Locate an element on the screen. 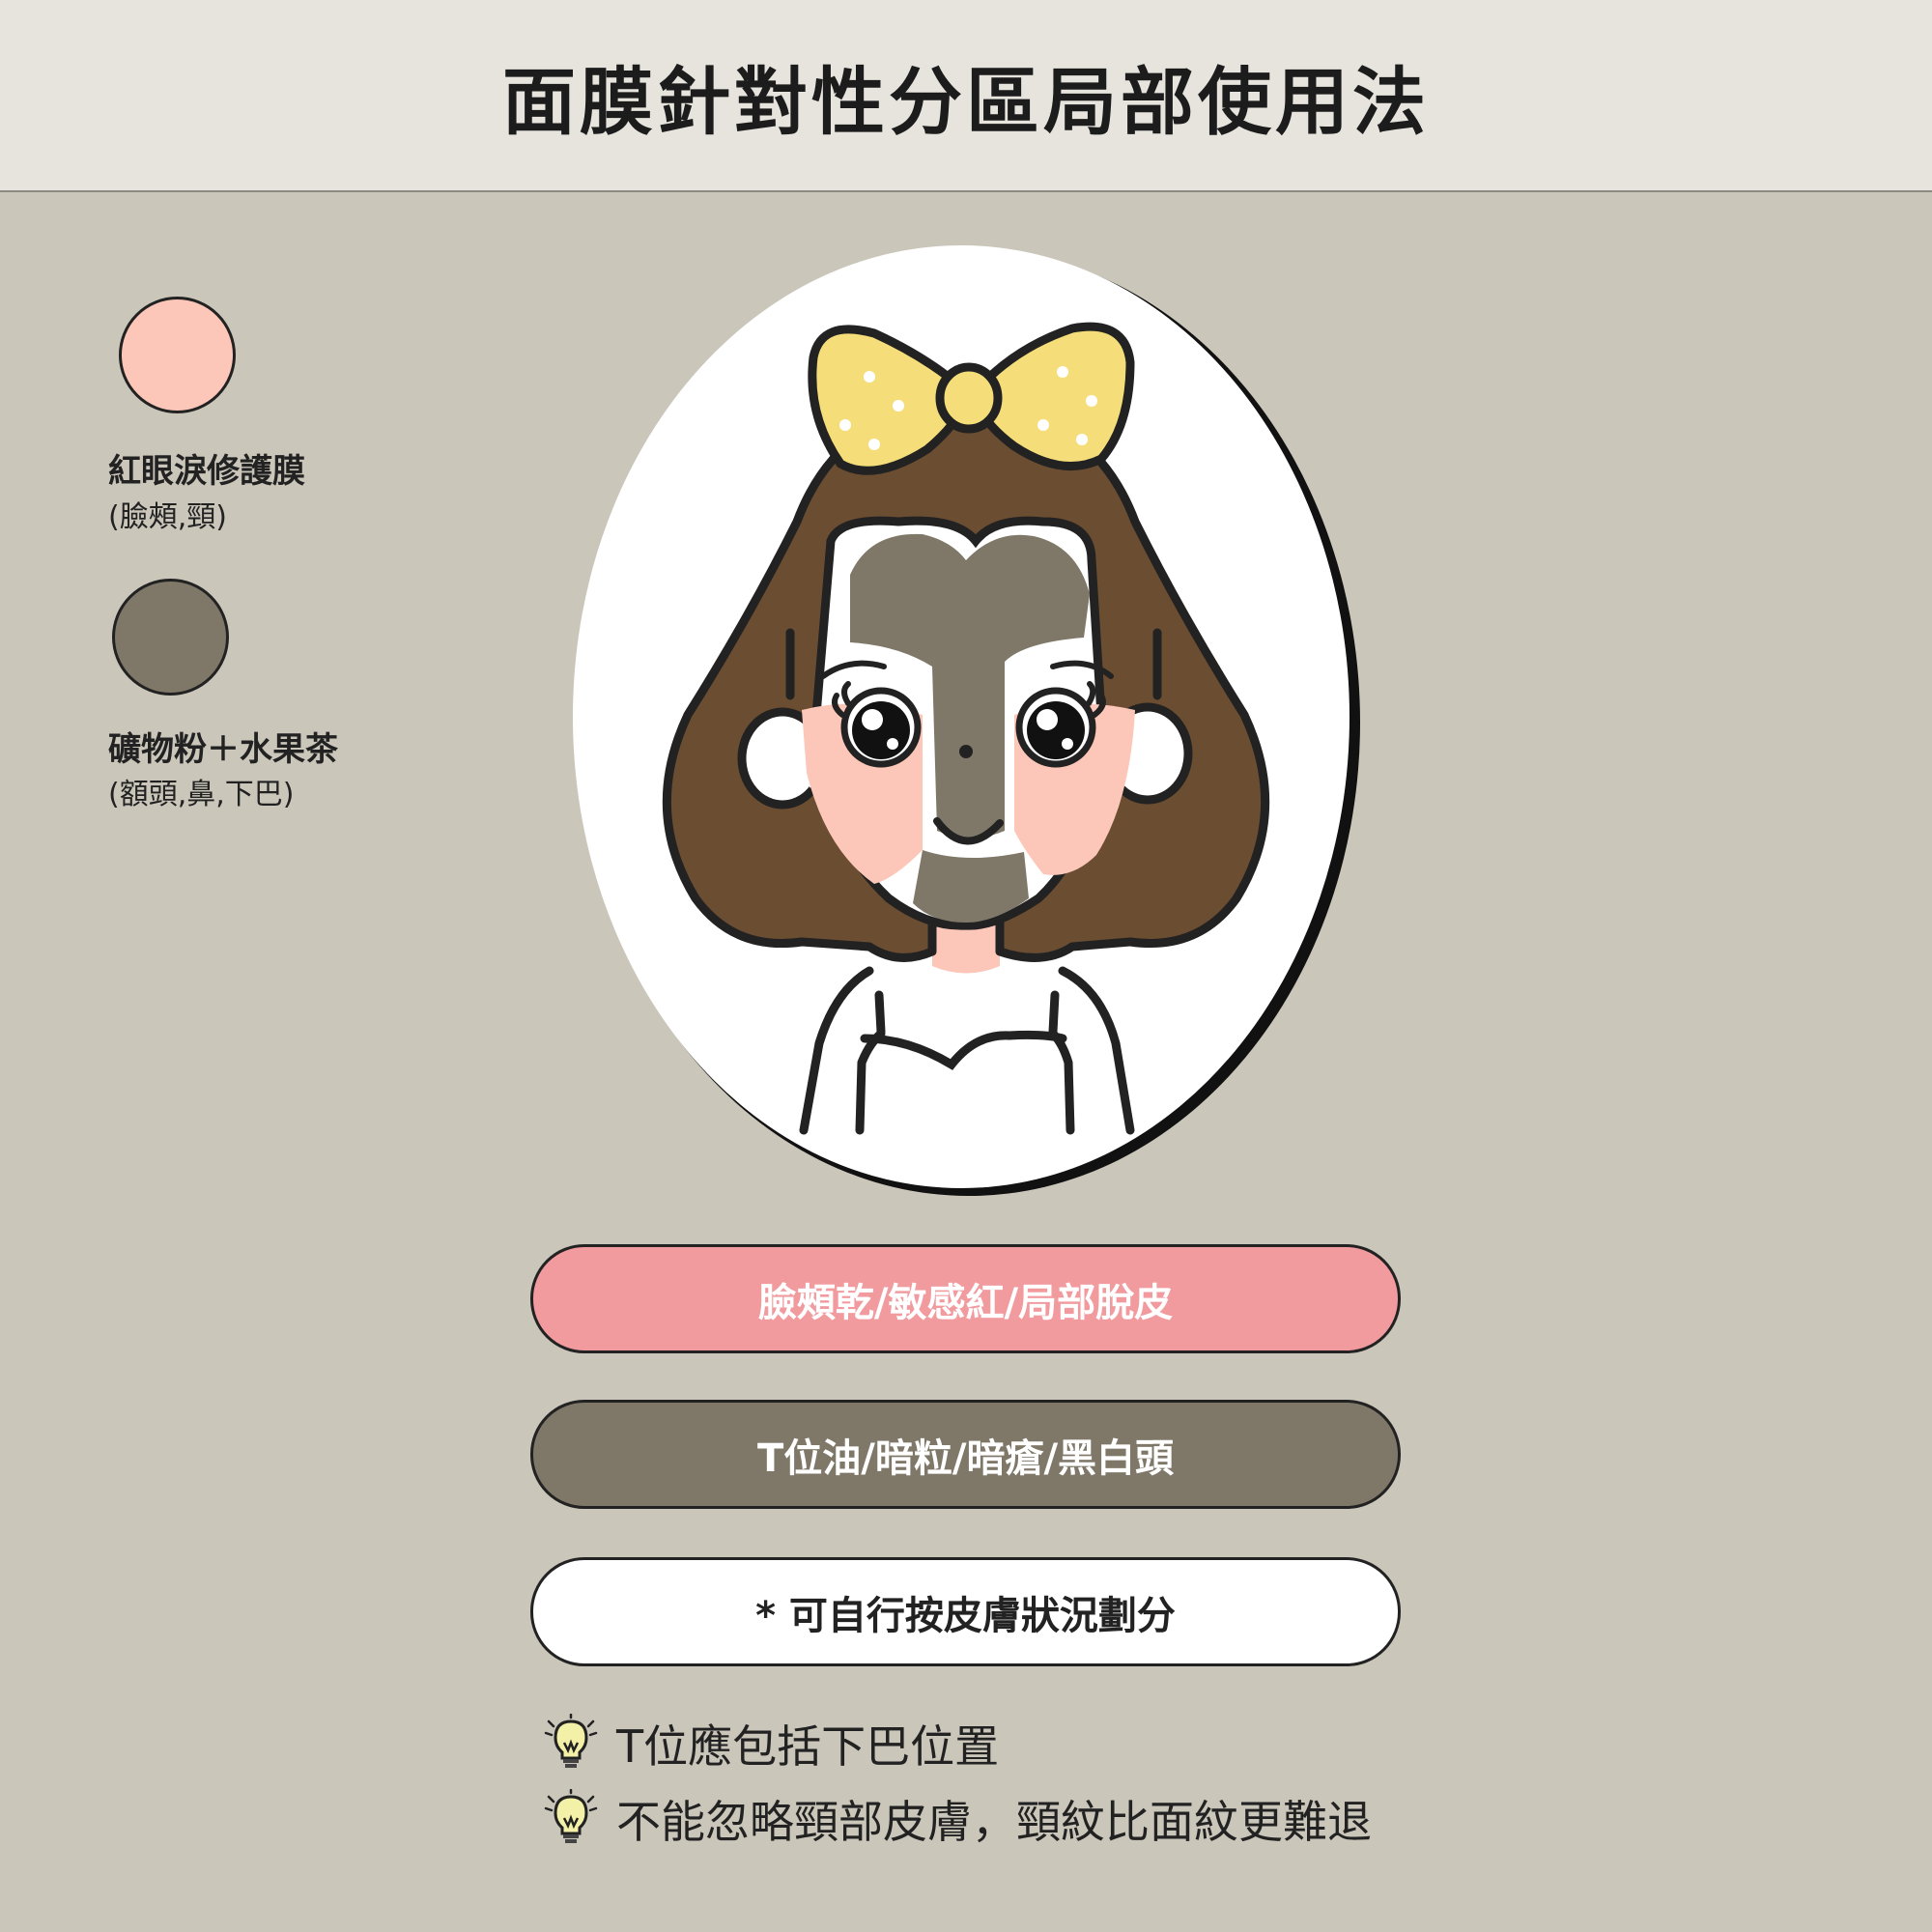  pink-zone-concerns: 臉頰乾/敏感紅/局部脫皮 is located at coordinates (965, 1298).